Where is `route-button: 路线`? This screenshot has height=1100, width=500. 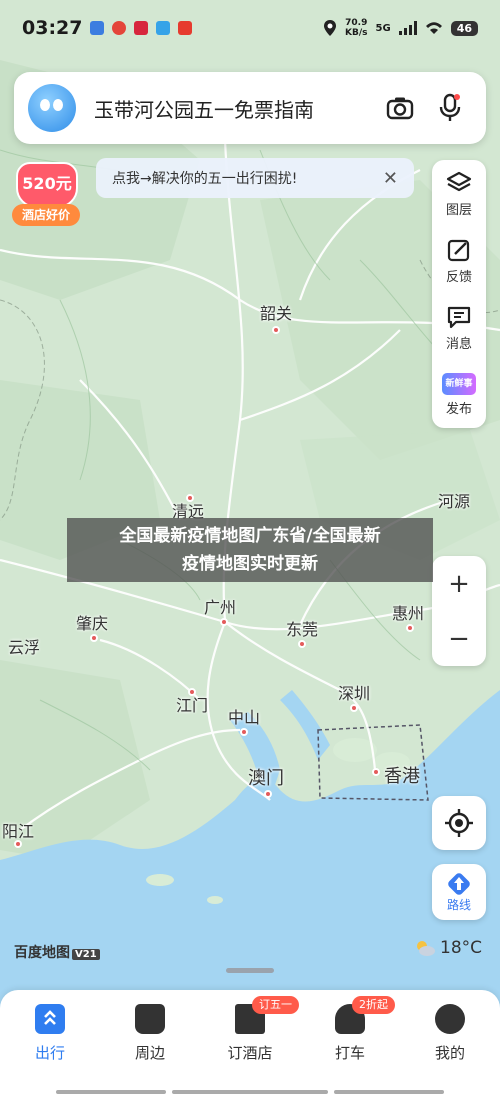
route-button: 路线 is located at coordinates (459, 892).